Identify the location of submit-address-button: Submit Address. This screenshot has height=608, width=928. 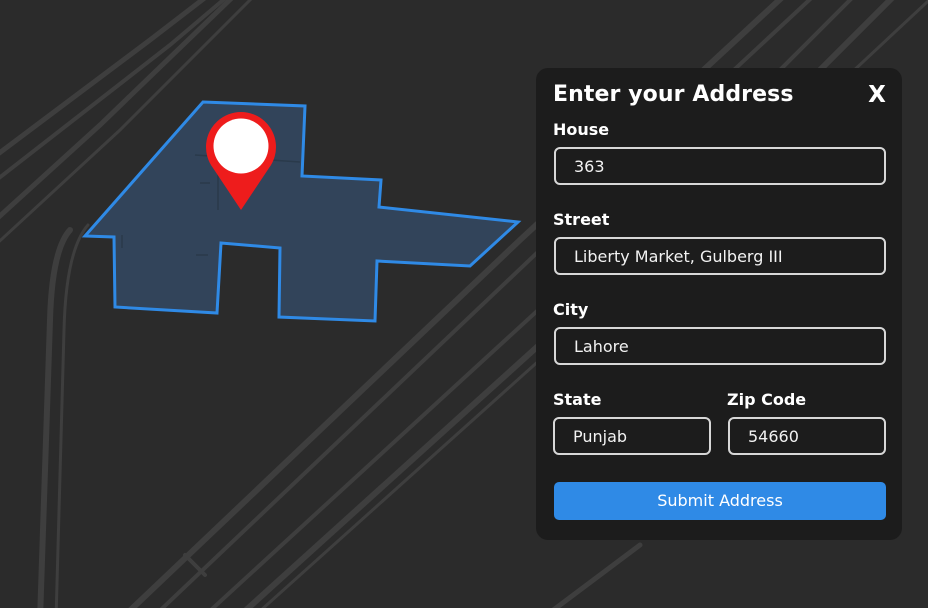
(720, 501).